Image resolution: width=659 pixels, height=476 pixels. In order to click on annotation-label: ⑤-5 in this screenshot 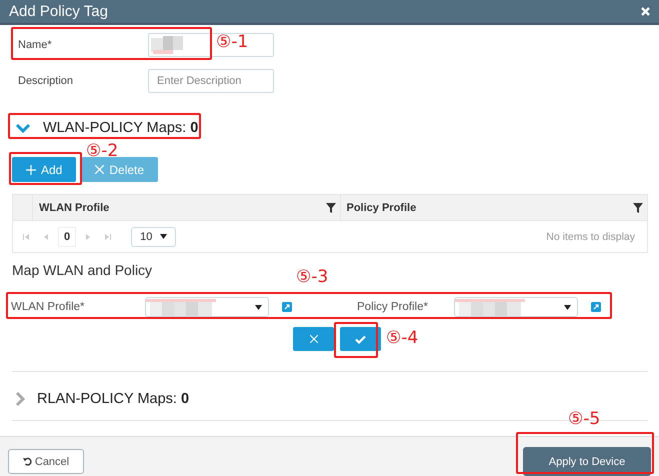, I will do `click(584, 419)`.